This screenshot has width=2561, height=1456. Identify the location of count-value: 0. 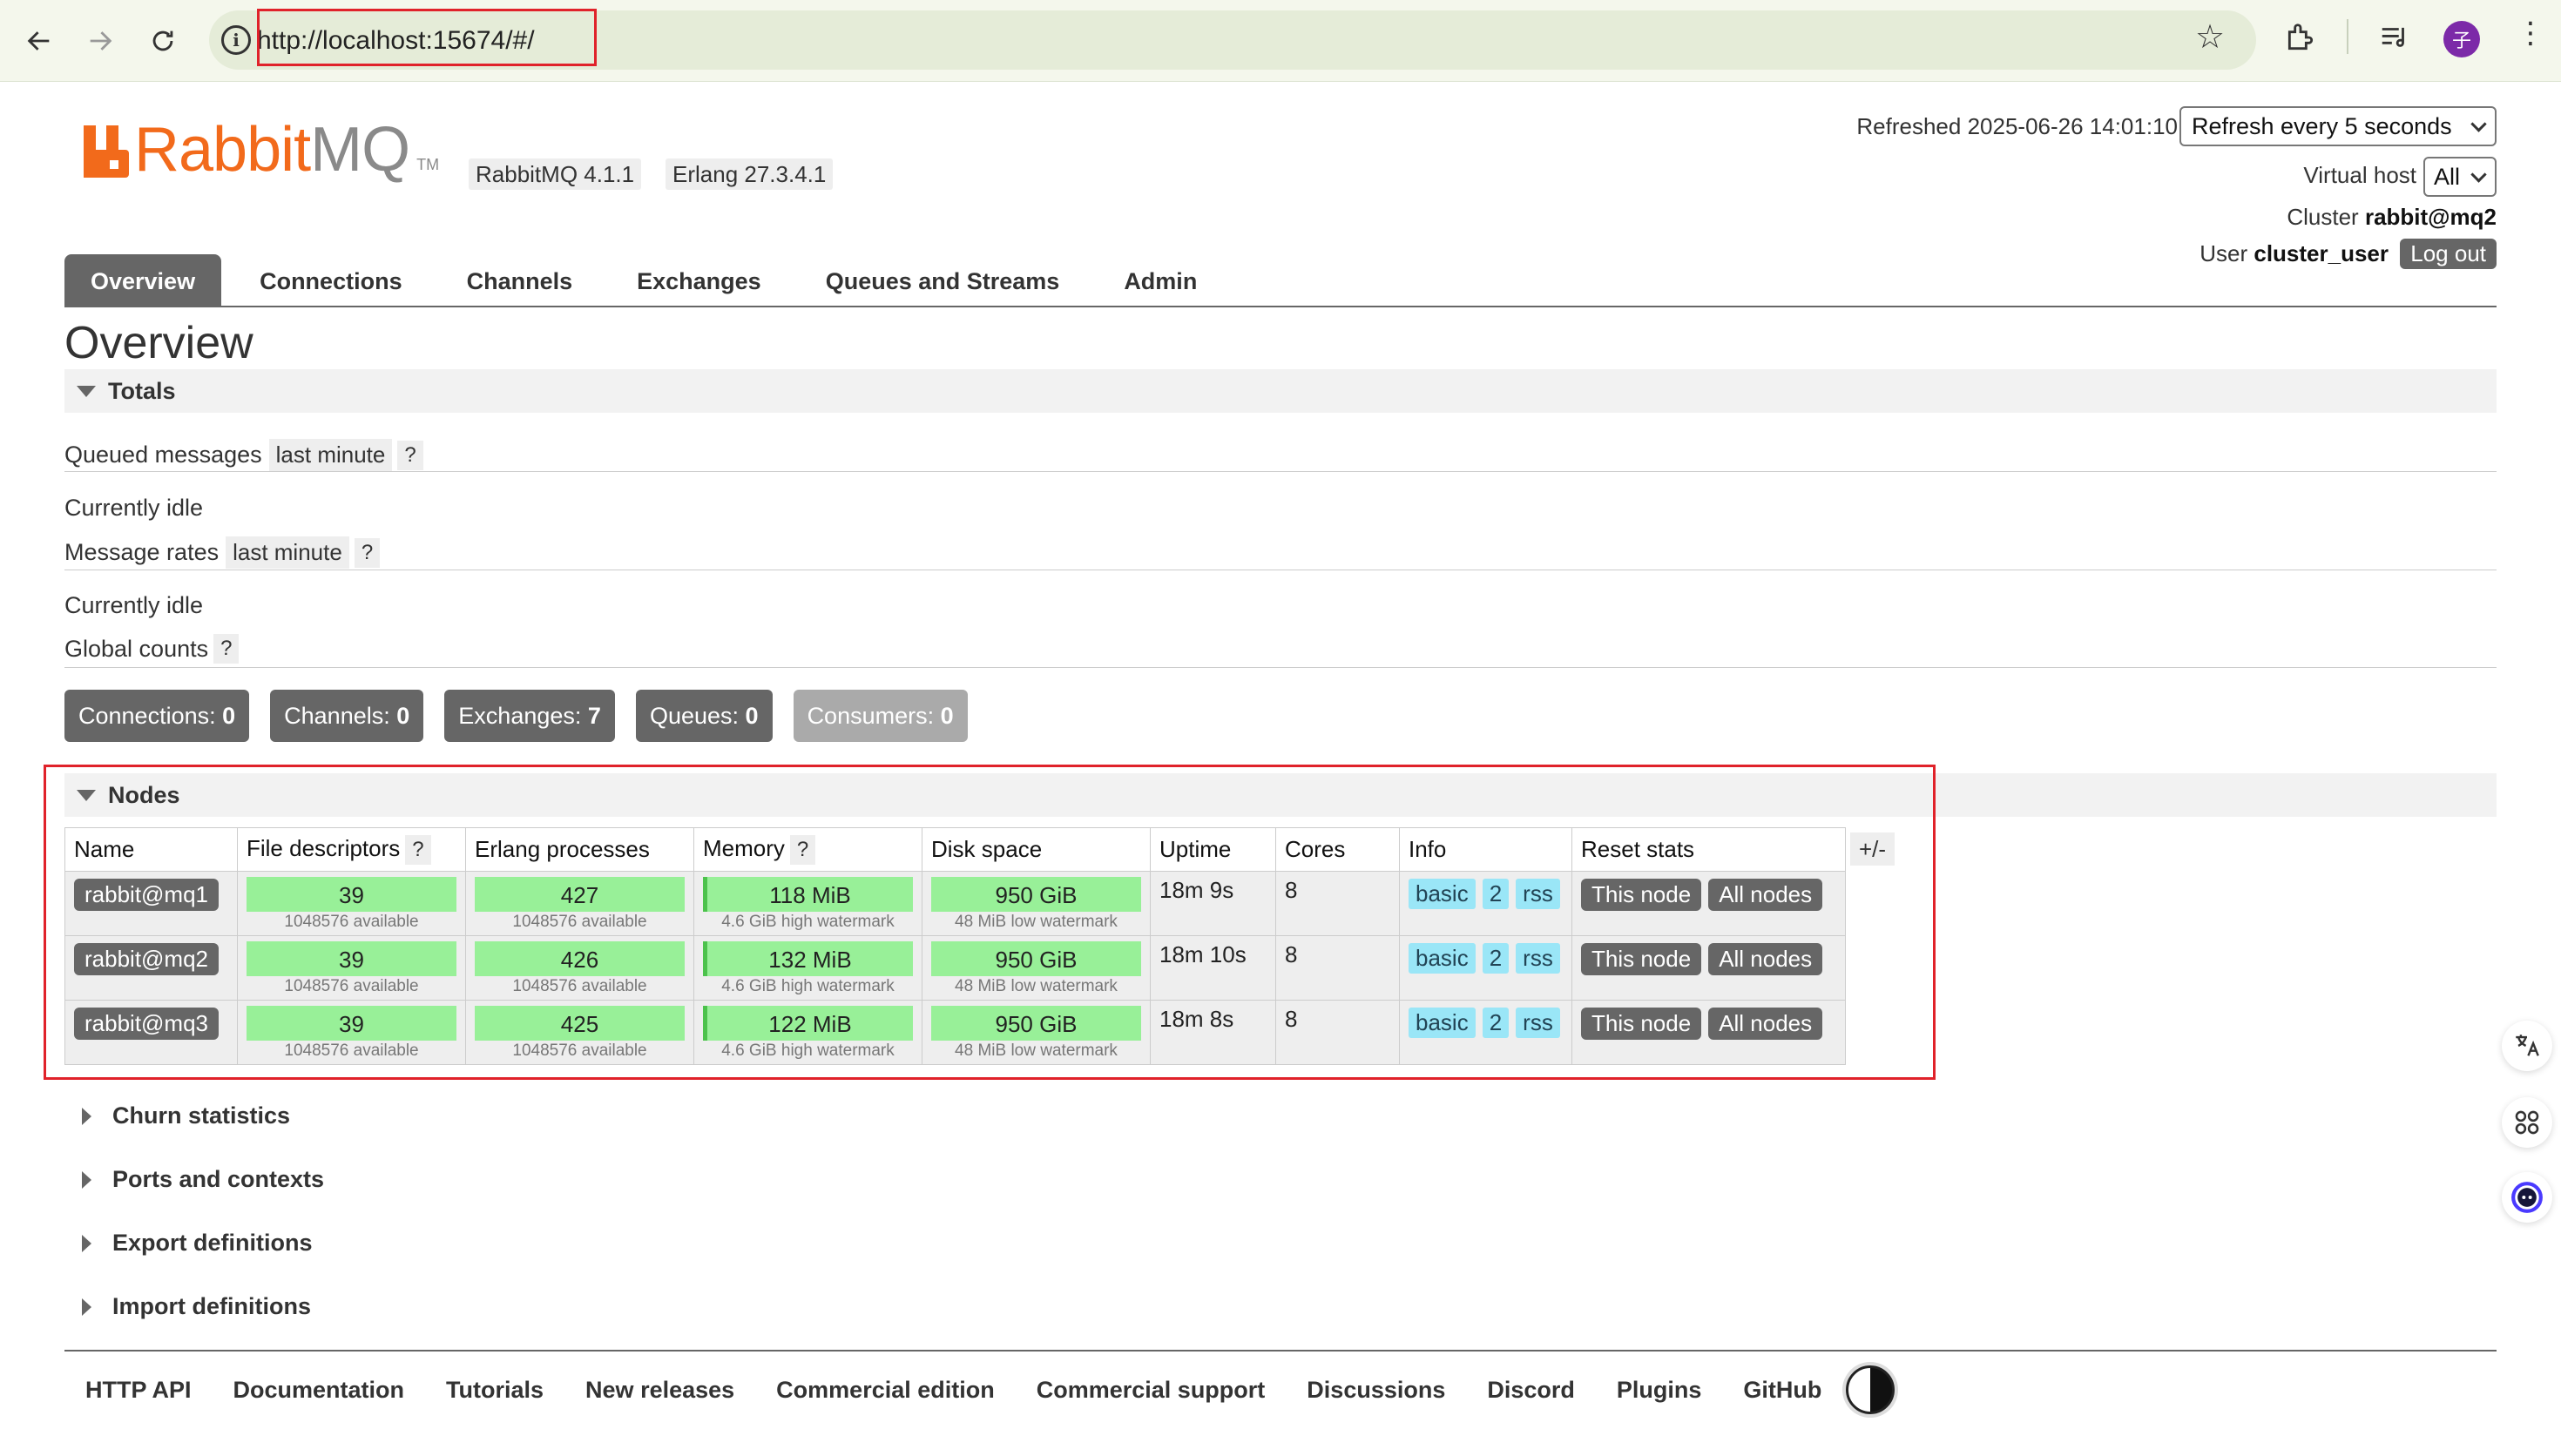
(752, 716).